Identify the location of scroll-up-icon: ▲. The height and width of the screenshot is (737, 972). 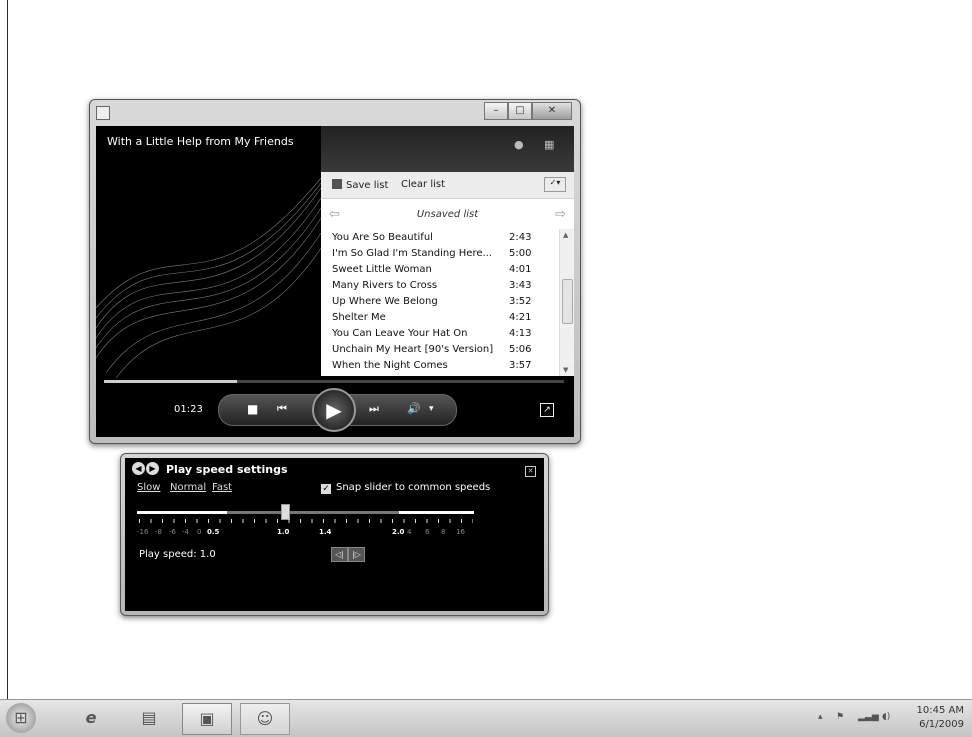
(565, 235).